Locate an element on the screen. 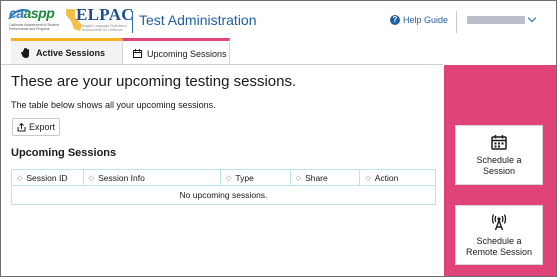  column-header-session-id: ◇ Session ID is located at coordinates (48, 177).